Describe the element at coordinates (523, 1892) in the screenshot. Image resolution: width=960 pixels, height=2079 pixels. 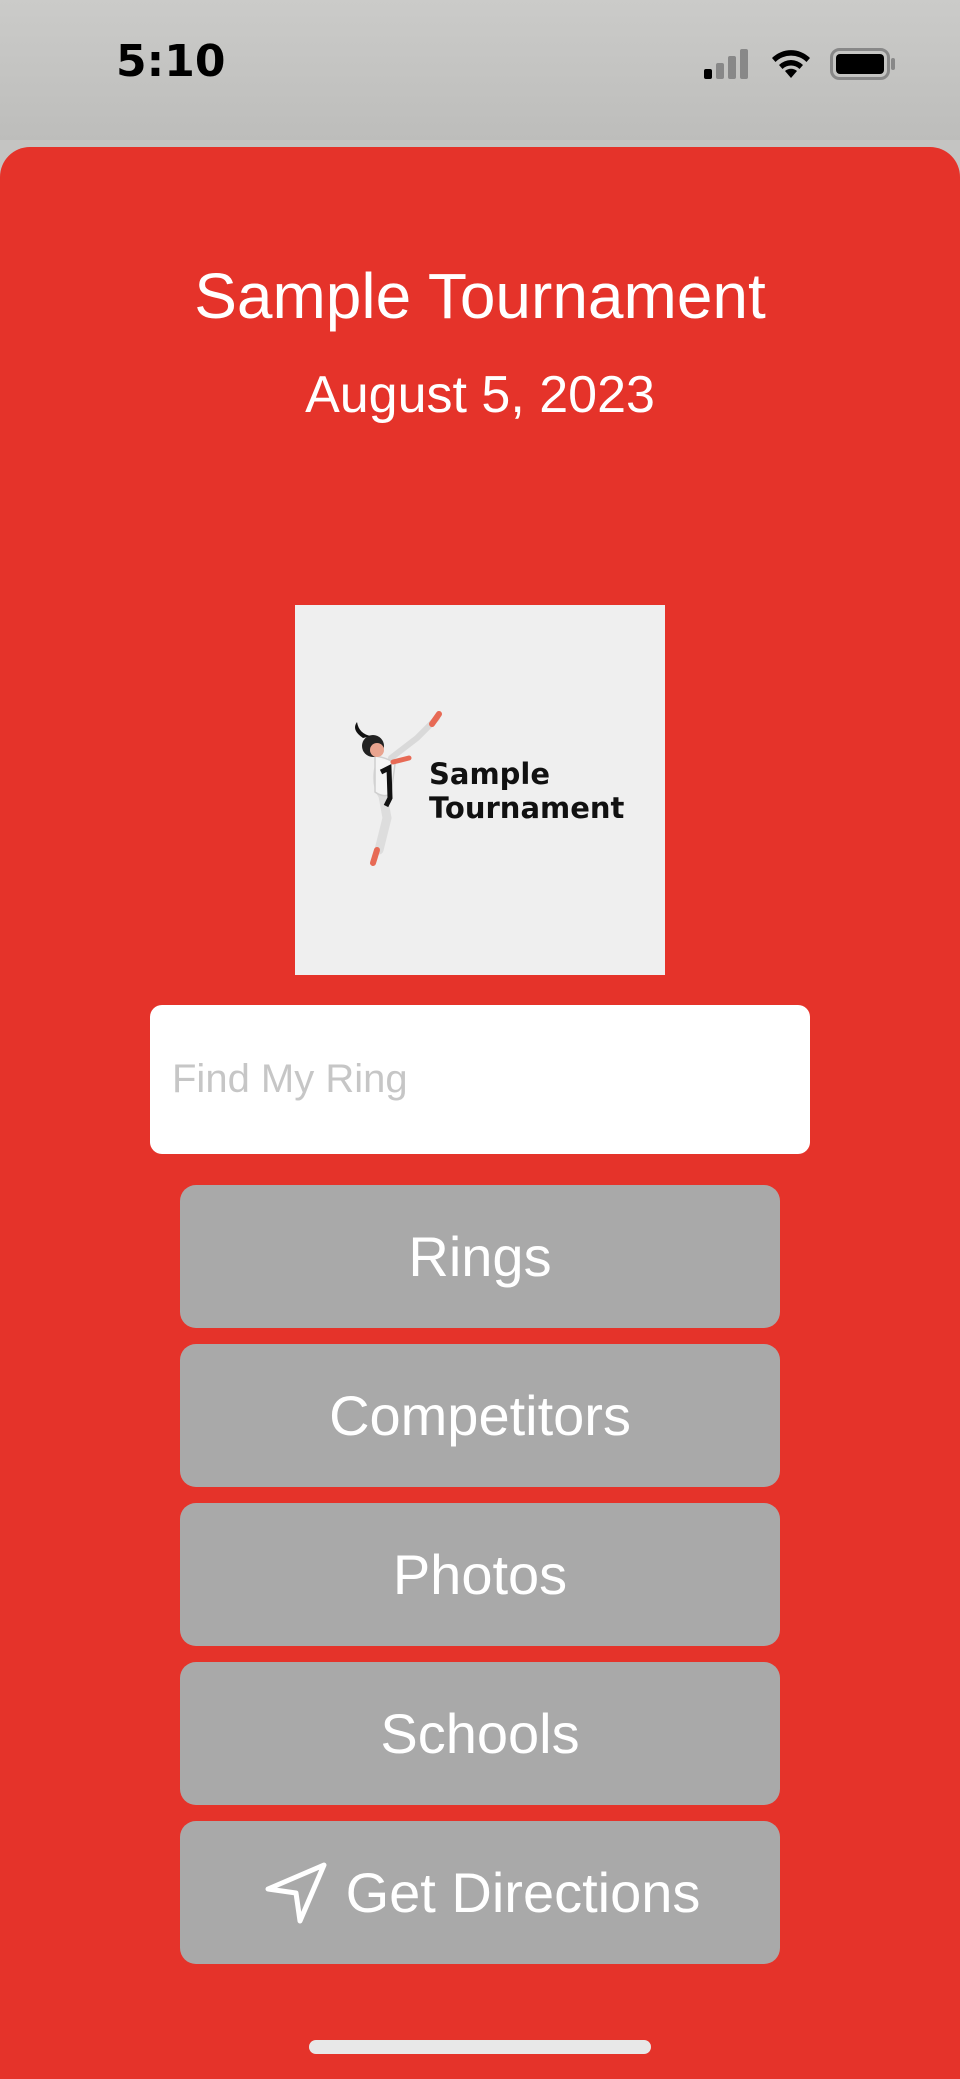
I see `get-directions-button-label: Get Directions` at that location.